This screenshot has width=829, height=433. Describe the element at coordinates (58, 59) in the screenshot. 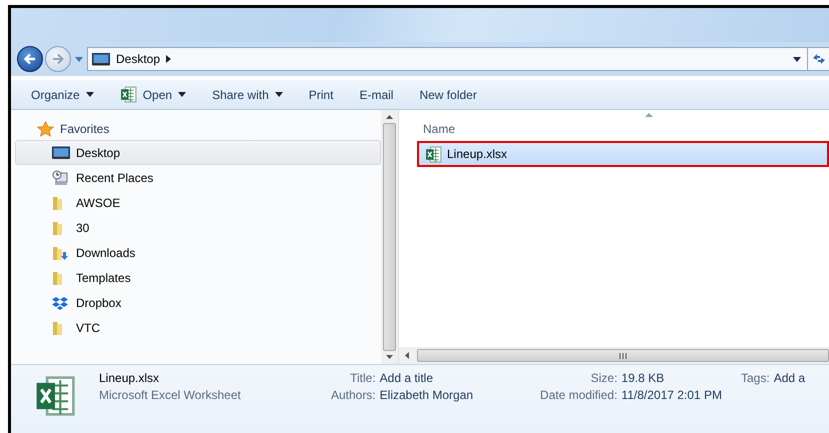

I see `forward-arrow-icon` at that location.